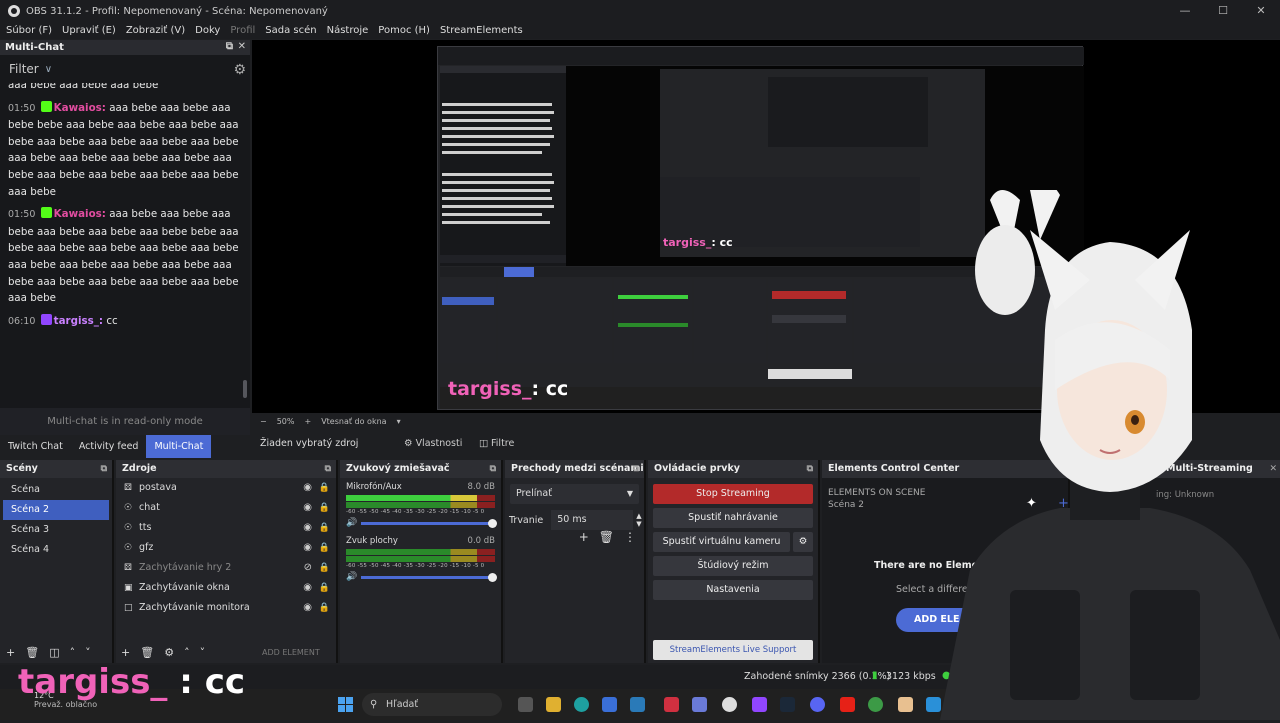  Describe the element at coordinates (606, 537) in the screenshot. I see `trash-icon: 🗑` at that location.